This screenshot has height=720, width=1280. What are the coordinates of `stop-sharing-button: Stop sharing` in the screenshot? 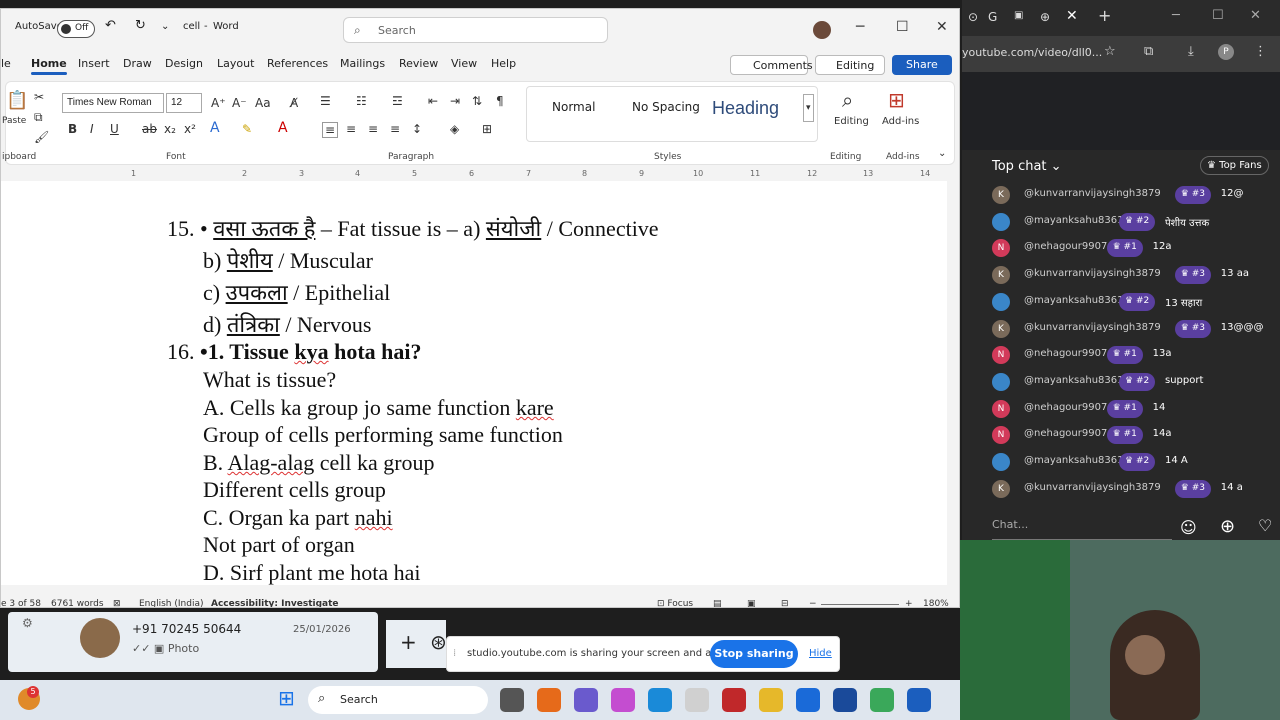 It's located at (754, 654).